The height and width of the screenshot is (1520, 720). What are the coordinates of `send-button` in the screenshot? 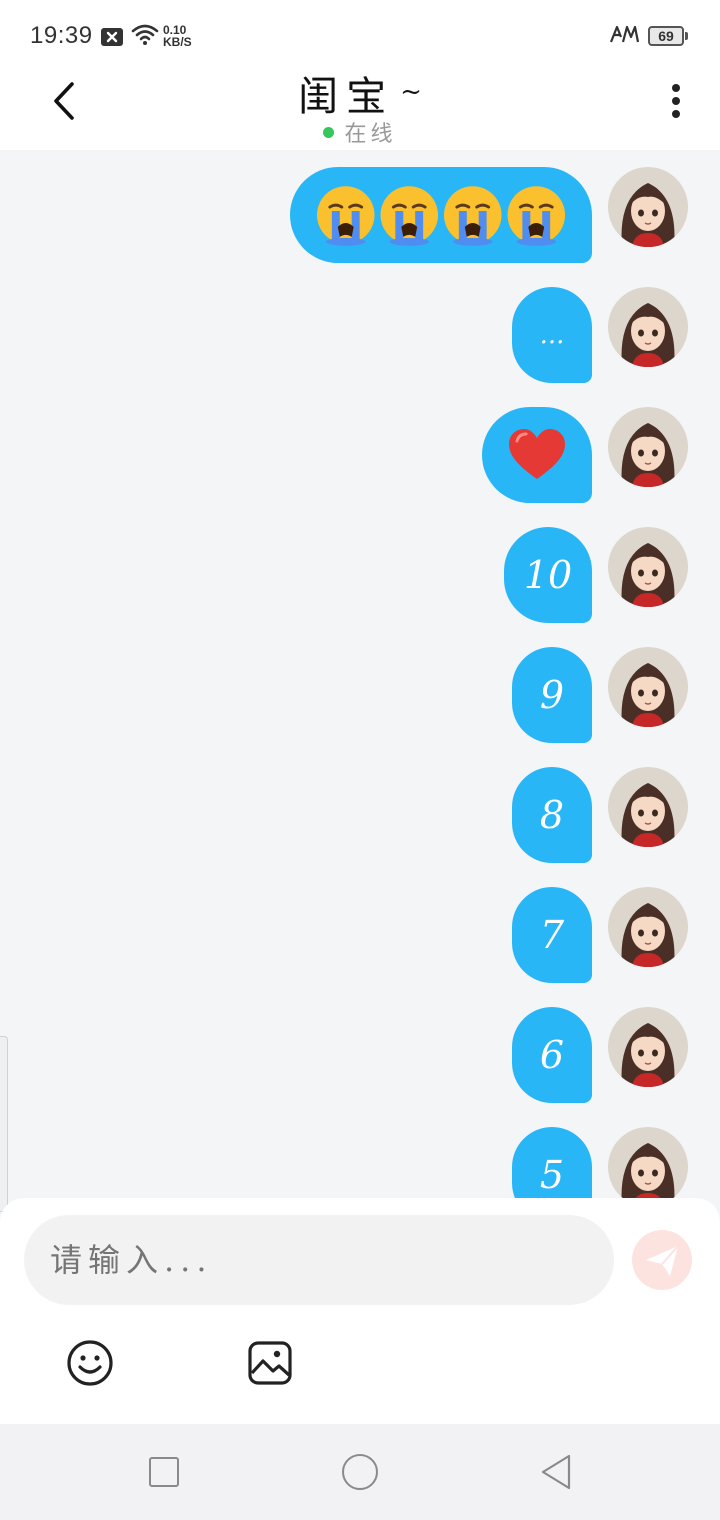 It's located at (662, 1260).